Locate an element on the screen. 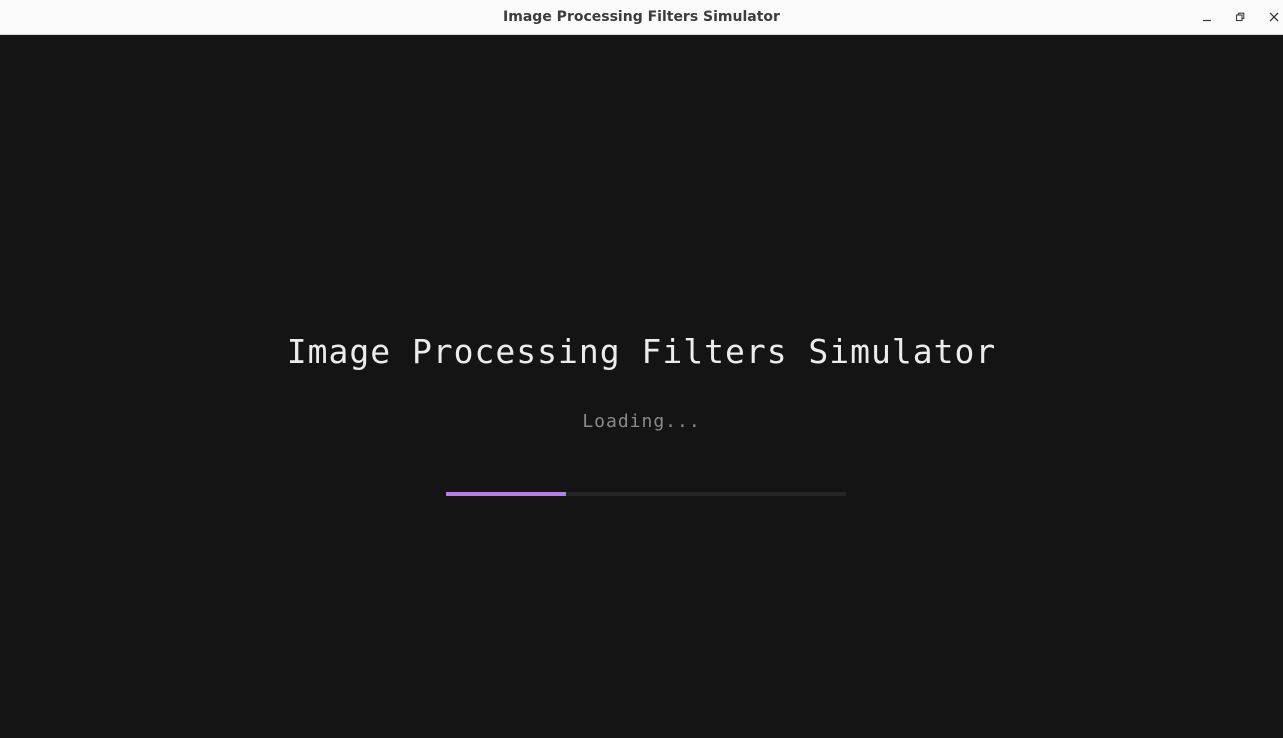 The height and width of the screenshot is (738, 1283). loading-progress-fill is located at coordinates (506, 494).